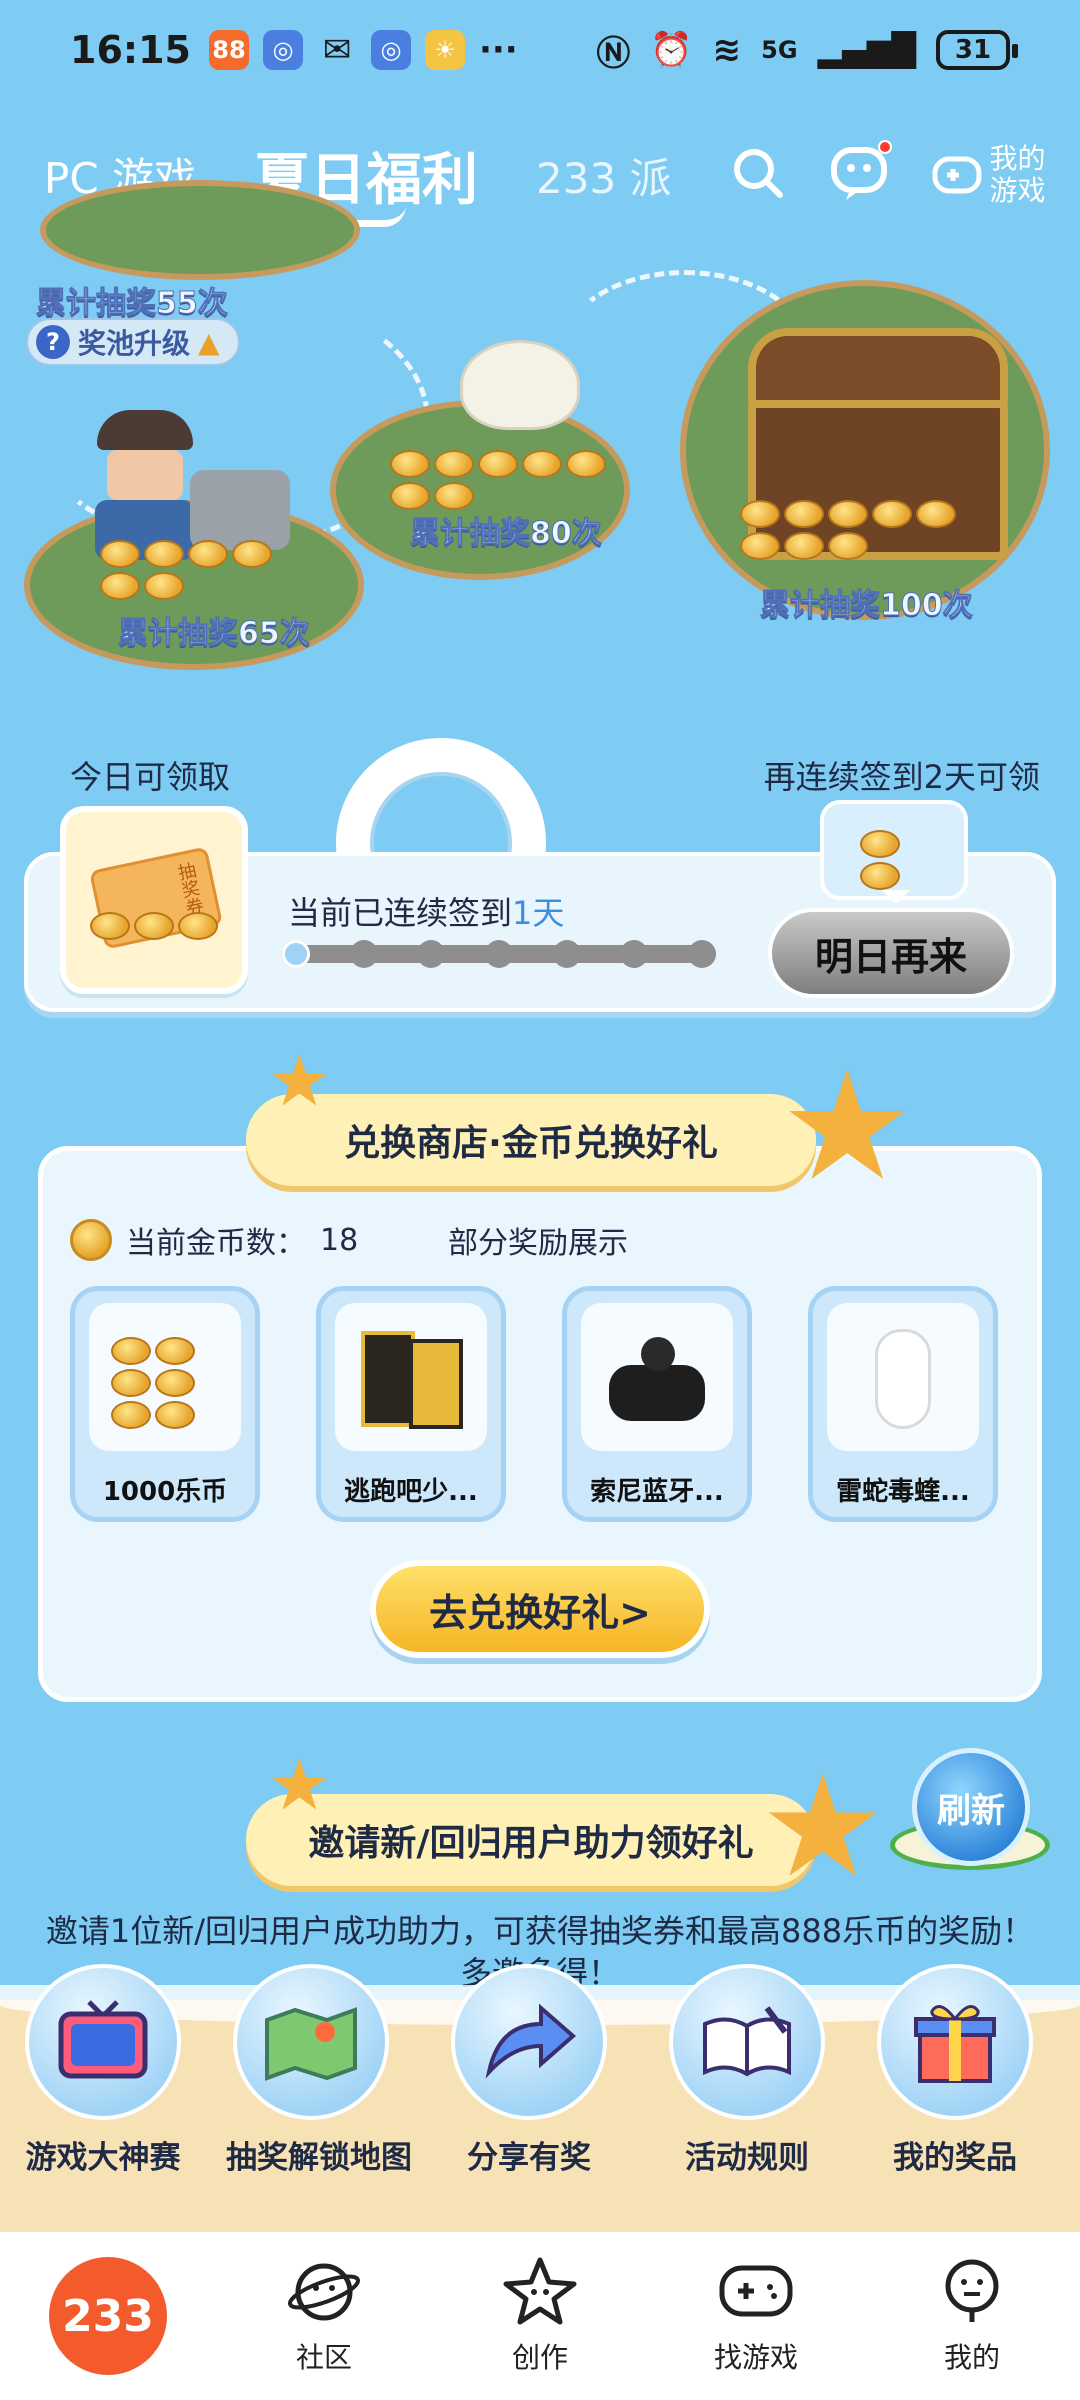 This screenshot has height=2400, width=1080. What do you see at coordinates (529, 2042) in the screenshot?
I see `share-icon` at bounding box center [529, 2042].